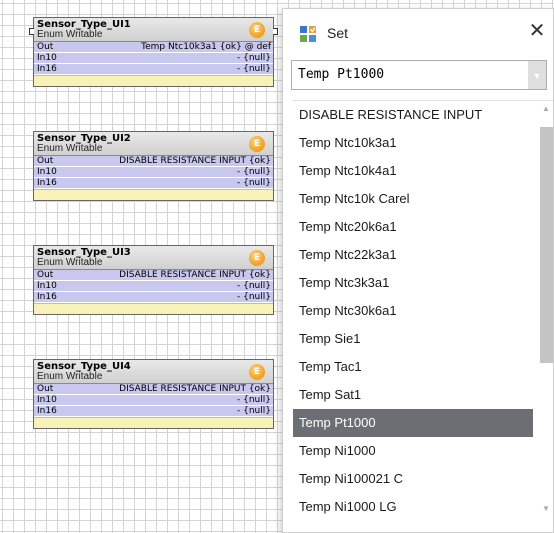  Describe the element at coordinates (413, 255) in the screenshot. I see `list-option: Temp Ntc22k3a1` at that location.